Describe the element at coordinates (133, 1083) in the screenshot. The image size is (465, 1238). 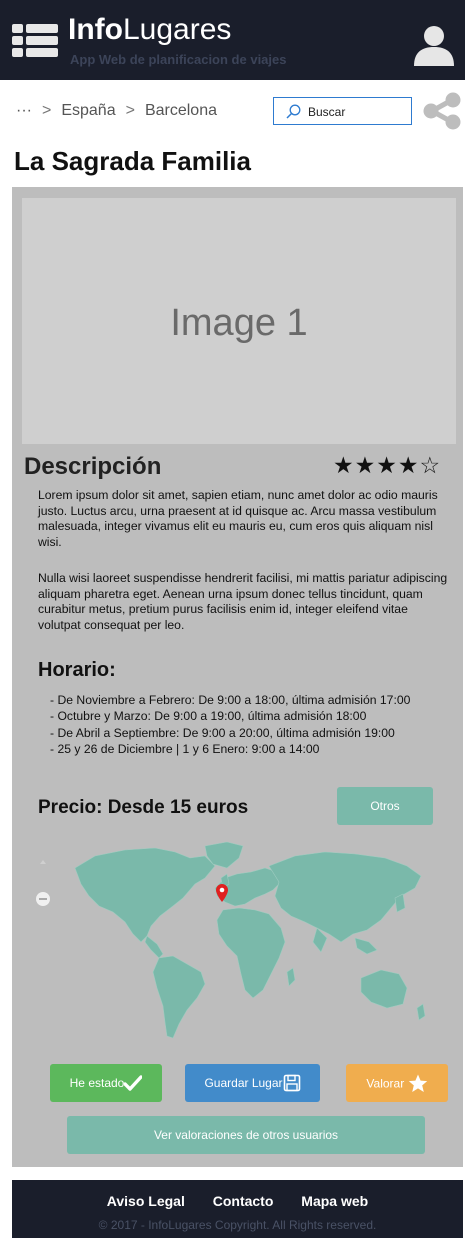
I see `checkmark-icon` at that location.